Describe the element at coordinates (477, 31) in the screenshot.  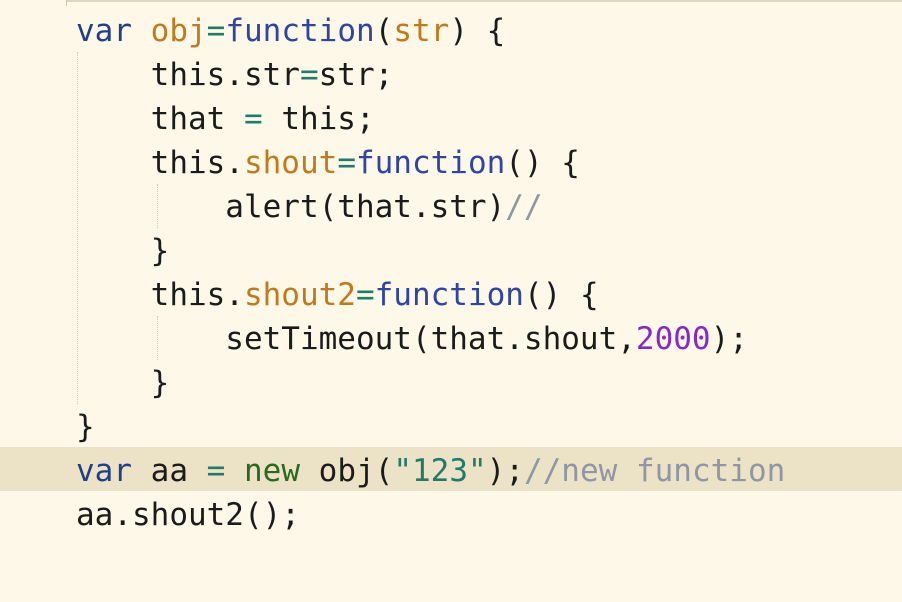
I see `code-token: ) {` at that location.